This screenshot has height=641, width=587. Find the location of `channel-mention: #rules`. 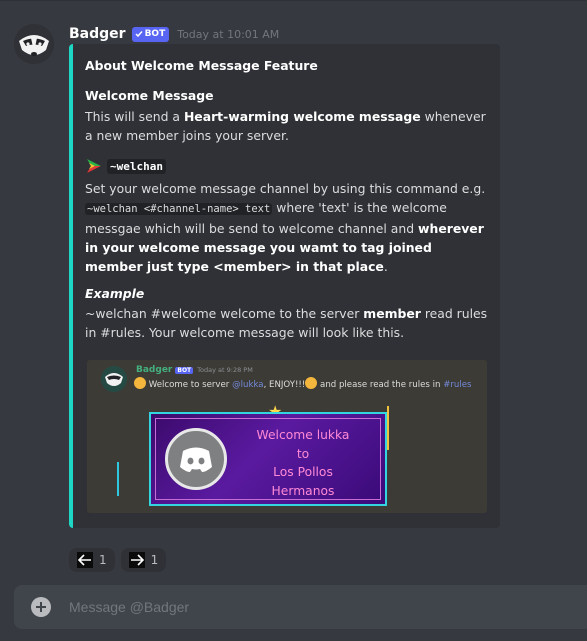

channel-mention: #rules is located at coordinates (457, 385).